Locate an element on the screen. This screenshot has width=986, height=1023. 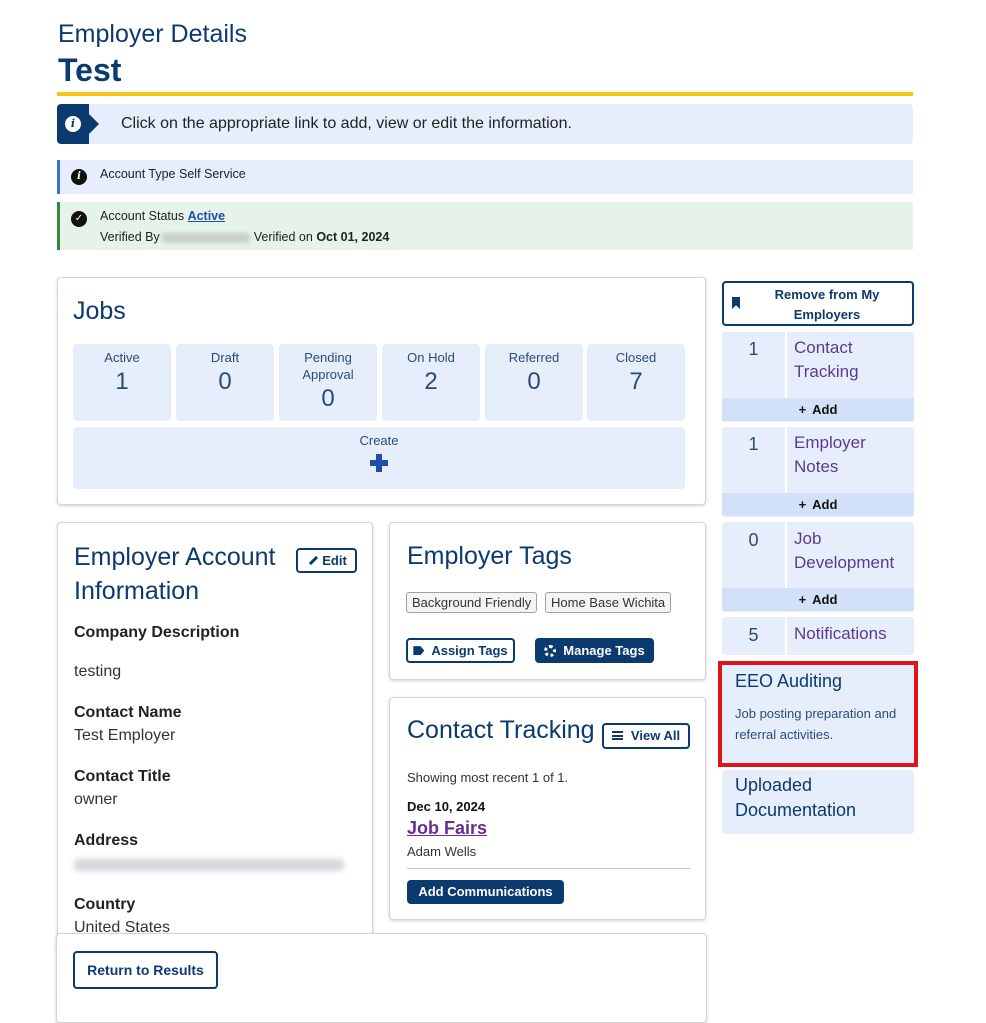
pencil-icon is located at coordinates (311, 558).